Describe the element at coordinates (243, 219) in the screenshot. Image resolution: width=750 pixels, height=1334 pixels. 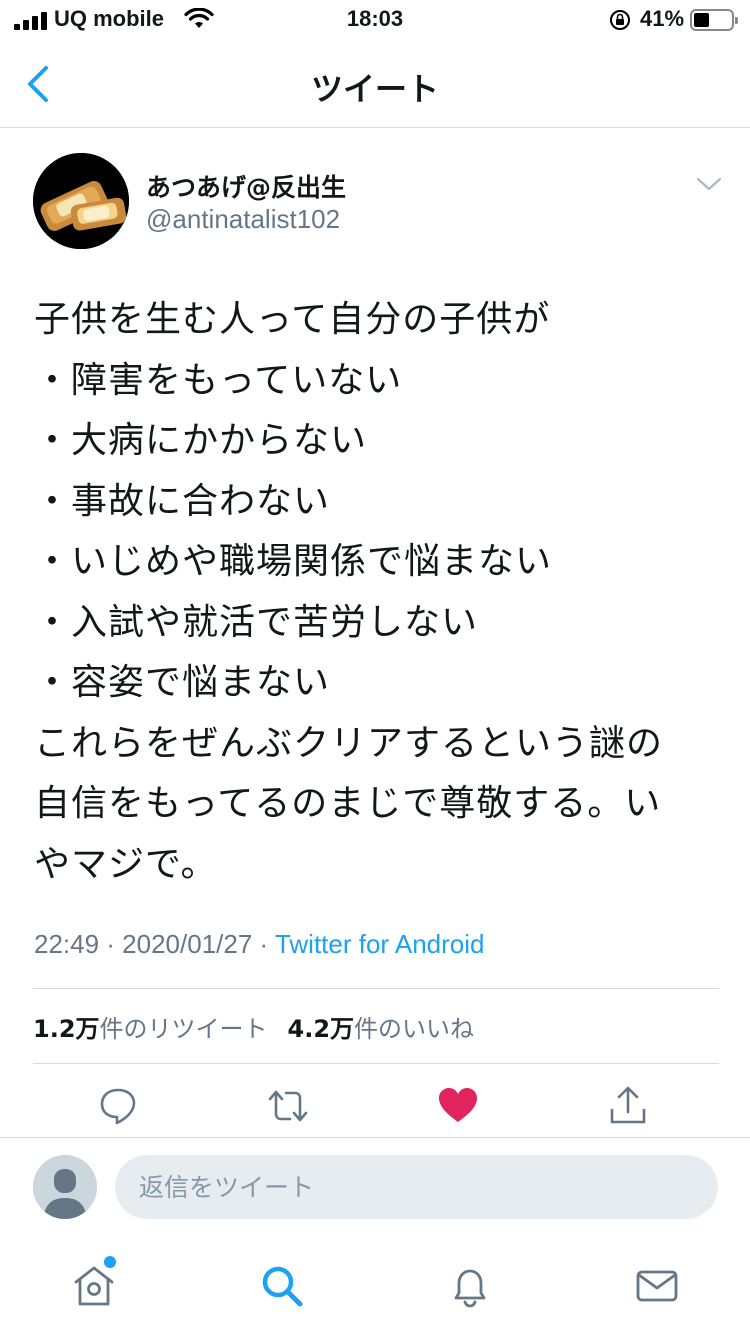
I see `author-handle: @antinatalist102` at that location.